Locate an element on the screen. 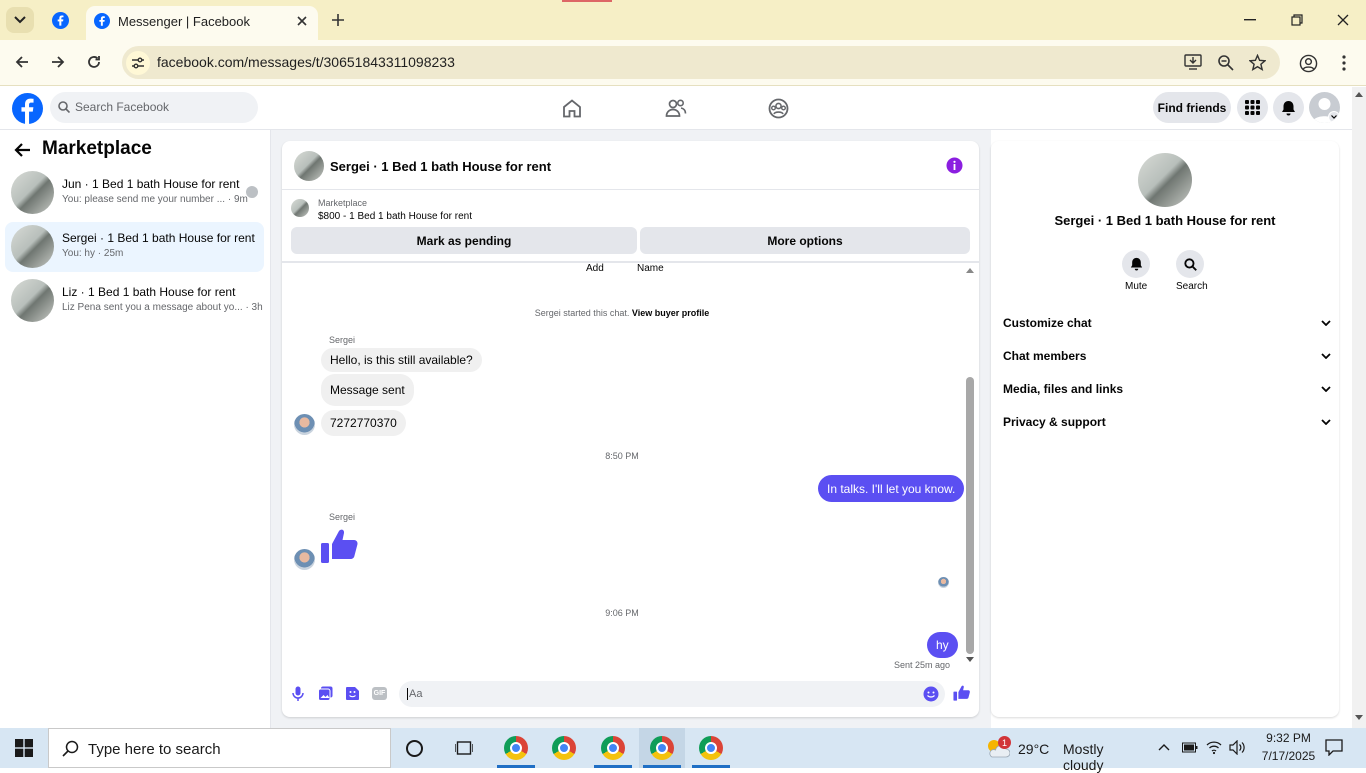 The image size is (1366, 773). facebook-pinned-tab-icon is located at coordinates (60, 20).